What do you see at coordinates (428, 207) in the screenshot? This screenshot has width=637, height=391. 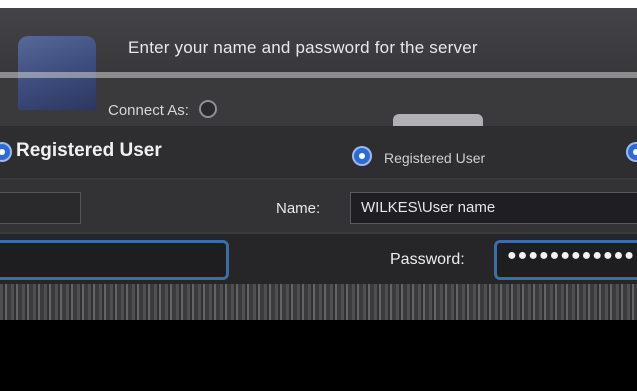 I see `name-value: WILKES\User name` at bounding box center [428, 207].